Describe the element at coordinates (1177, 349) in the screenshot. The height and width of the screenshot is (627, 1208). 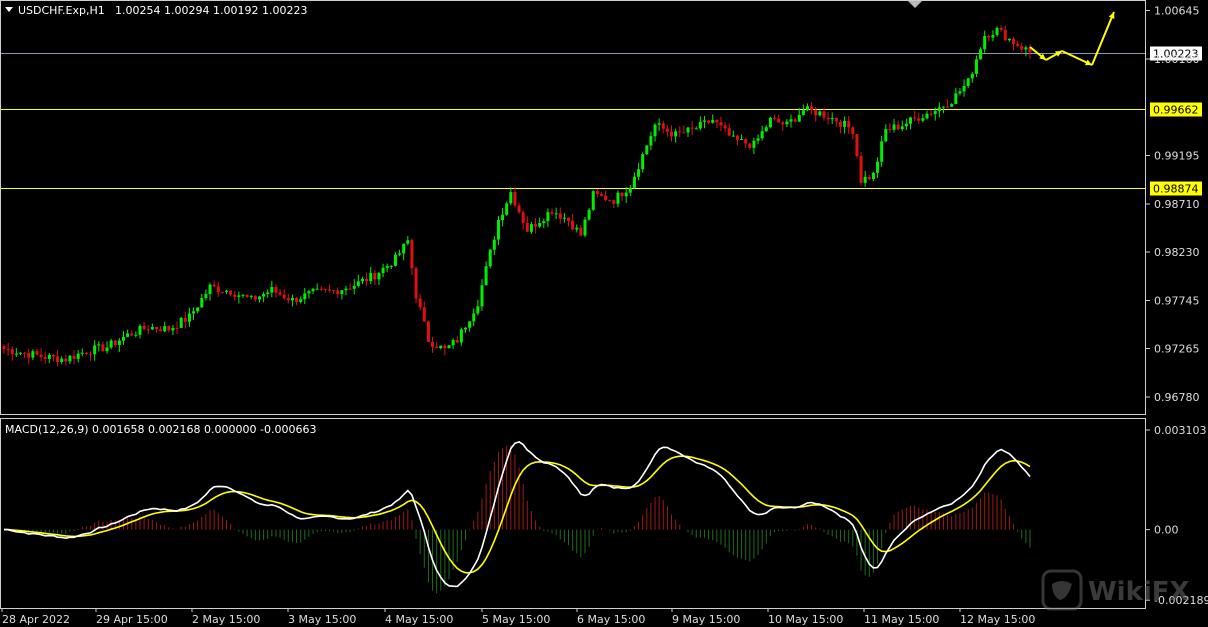
I see `price-tick-label: 0.97265` at that location.